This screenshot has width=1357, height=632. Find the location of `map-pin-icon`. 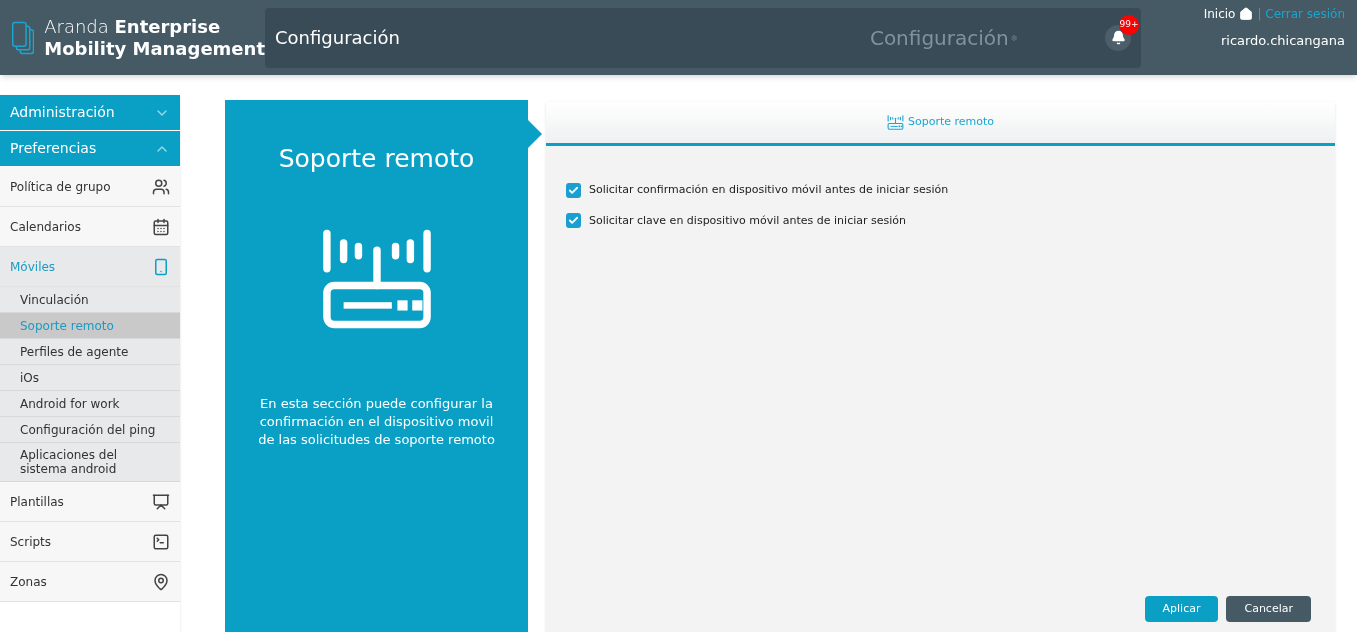

map-pin-icon is located at coordinates (161, 581).